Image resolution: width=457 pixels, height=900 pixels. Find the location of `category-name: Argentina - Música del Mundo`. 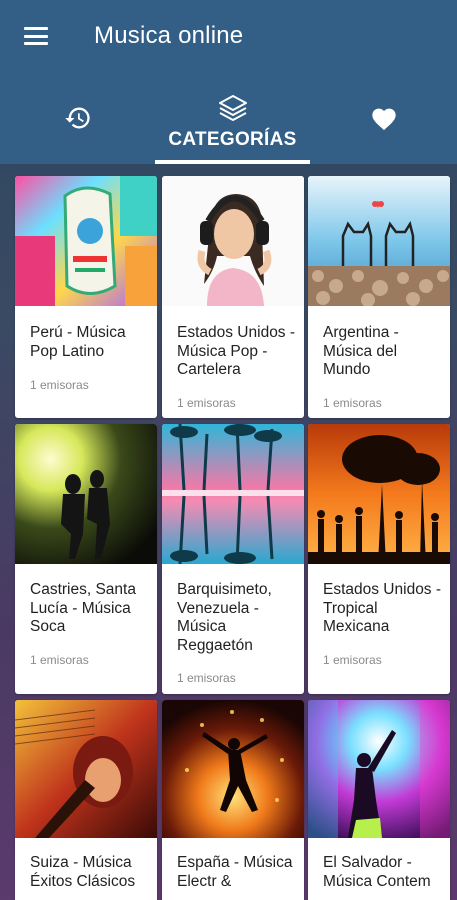

category-name: Argentina - Música del Mundo is located at coordinates (361, 351).